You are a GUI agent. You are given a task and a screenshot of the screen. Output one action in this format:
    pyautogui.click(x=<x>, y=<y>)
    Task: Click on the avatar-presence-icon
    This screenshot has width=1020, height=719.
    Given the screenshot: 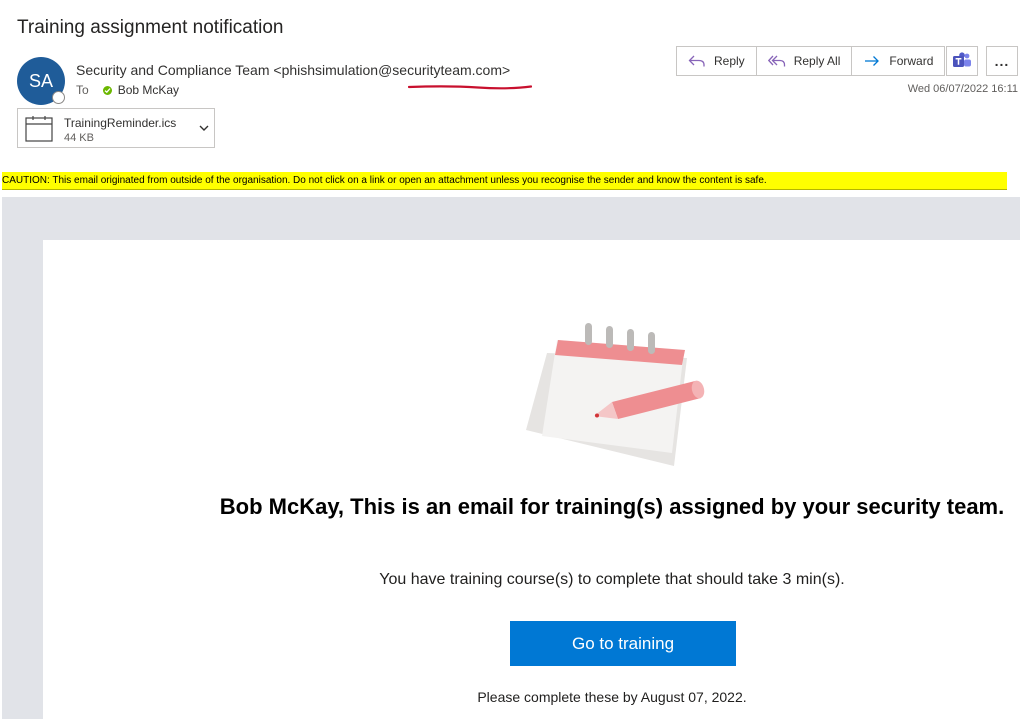 What is the action you would take?
    pyautogui.click(x=58, y=97)
    